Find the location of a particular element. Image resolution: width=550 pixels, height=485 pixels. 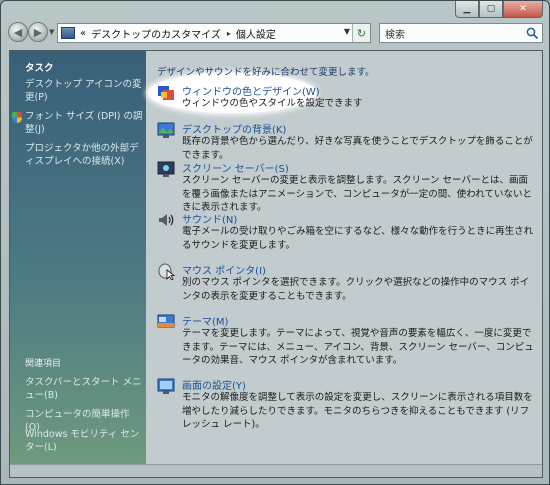

close-icon: ✕ is located at coordinates (523, 9).